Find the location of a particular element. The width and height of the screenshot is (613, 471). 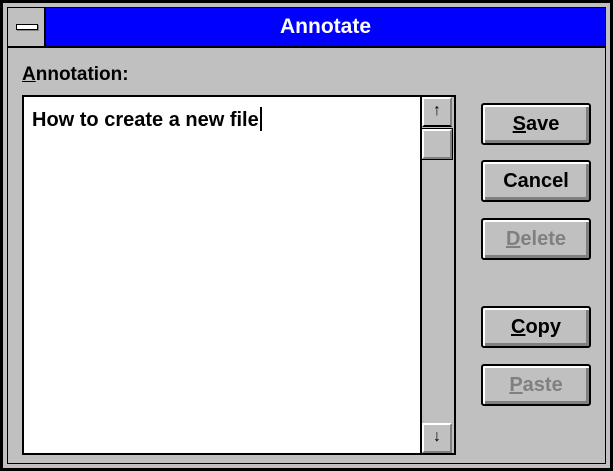

arrow-down-icon: ↓ is located at coordinates (437, 436).